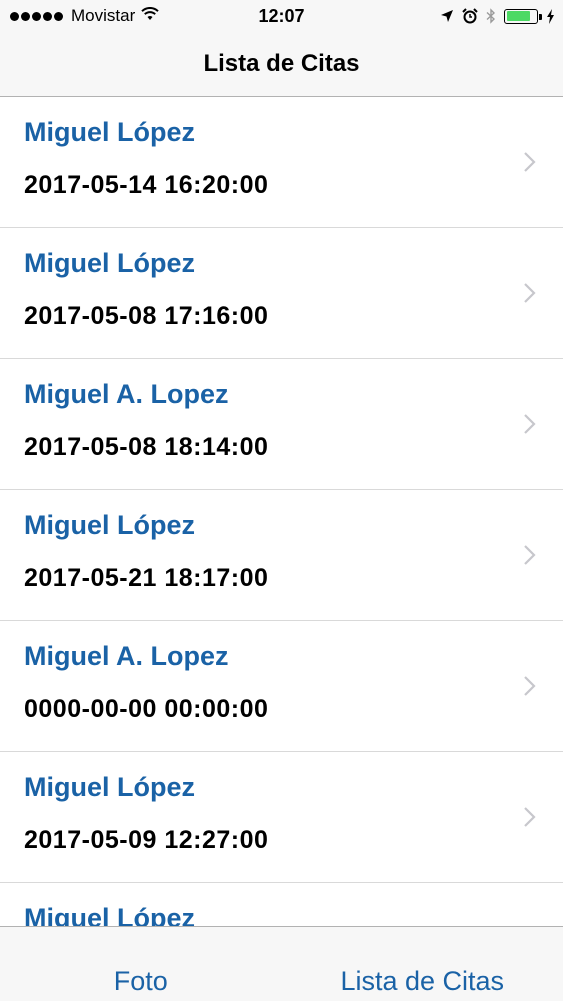 The width and height of the screenshot is (563, 1001). What do you see at coordinates (281, 686) in the screenshot?
I see `list-item: Miguel A. Lopez 0000-00-00 00:00:00` at bounding box center [281, 686].